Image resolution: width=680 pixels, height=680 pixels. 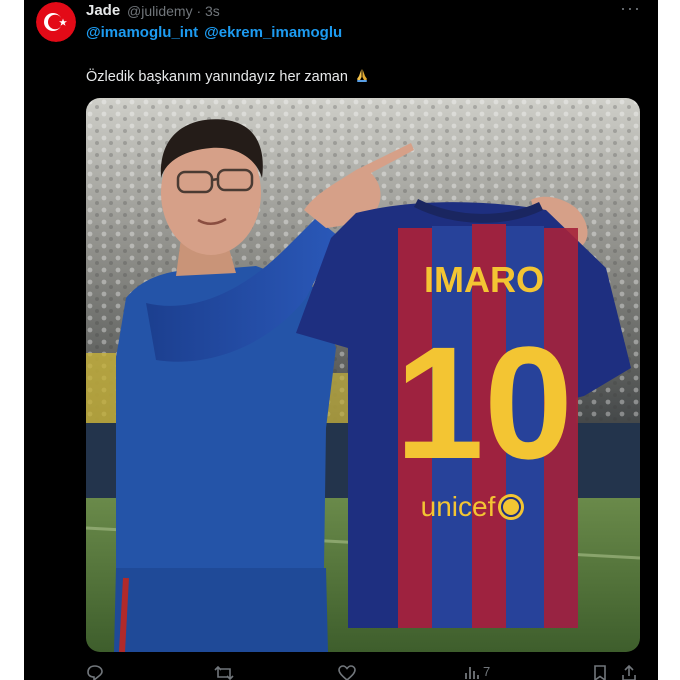 I want to click on bookmark-button, so click(x=600, y=672).